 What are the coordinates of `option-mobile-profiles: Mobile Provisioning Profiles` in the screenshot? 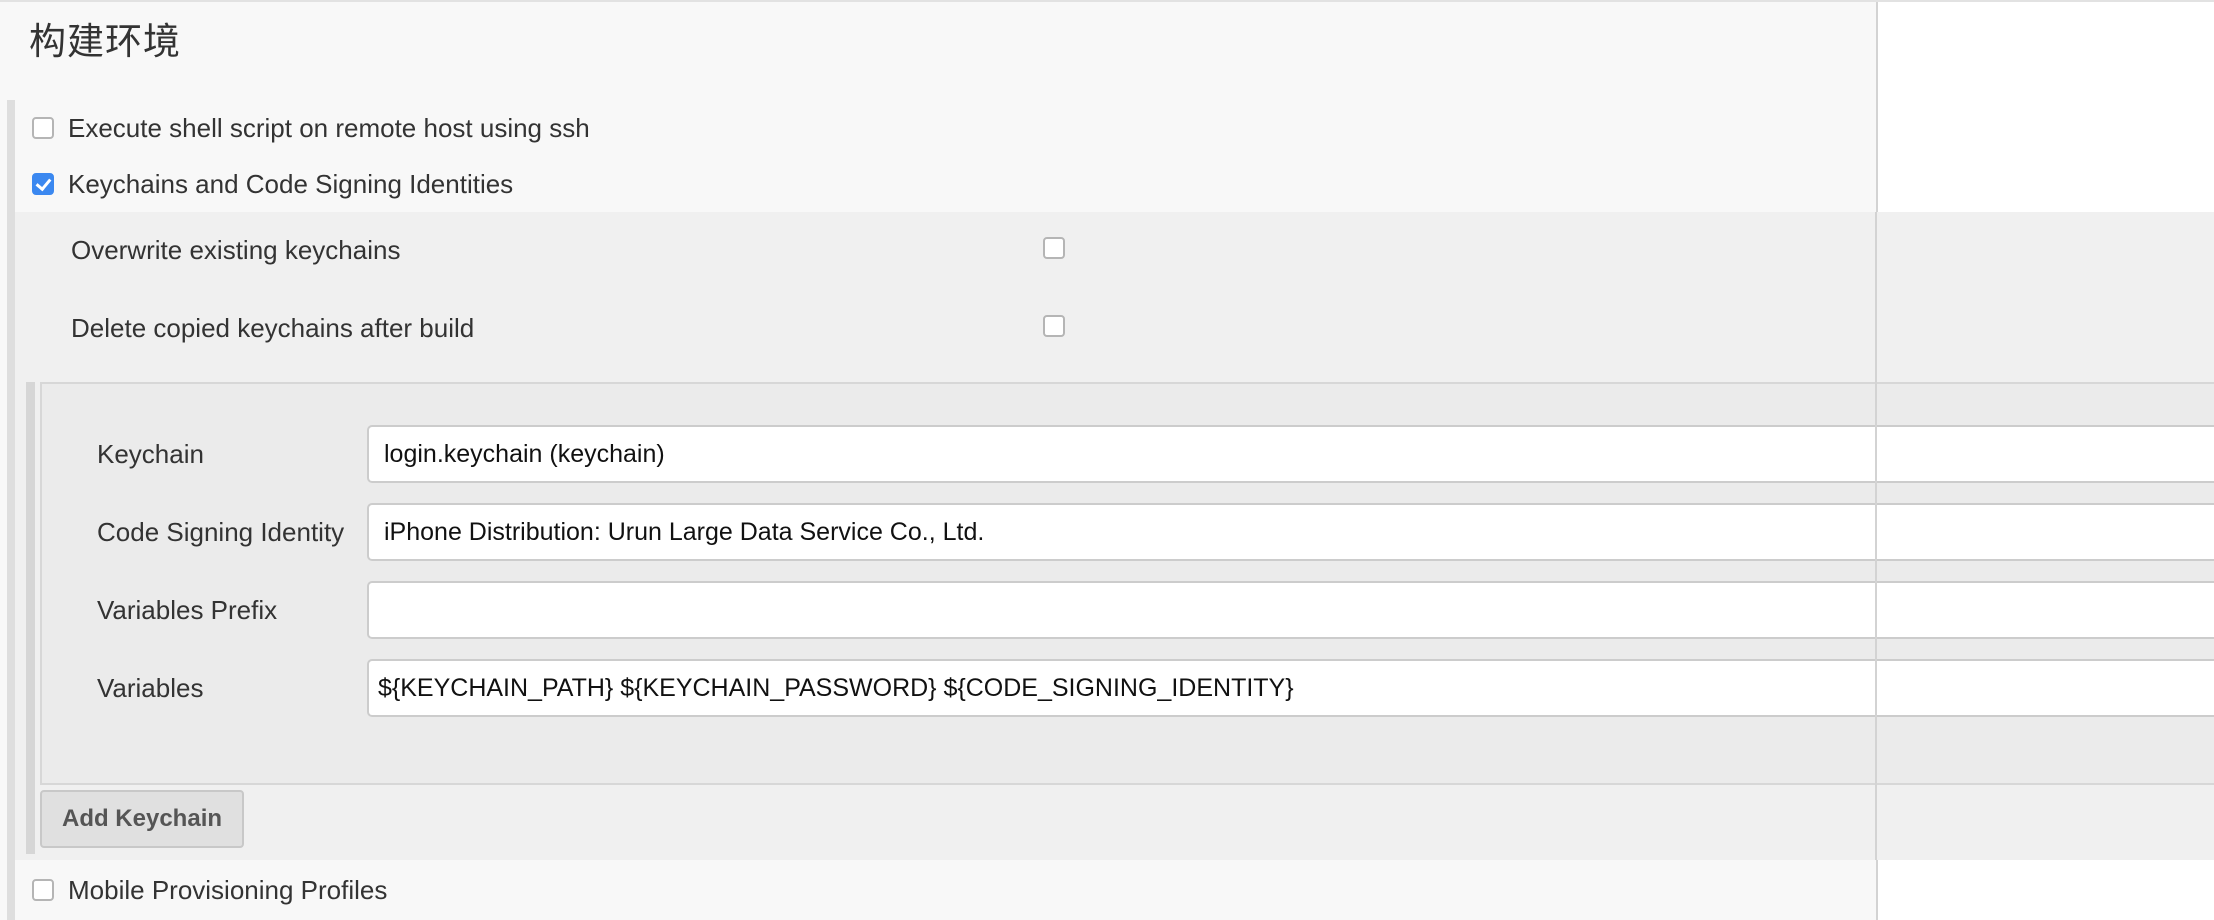 It's located at (209, 890).